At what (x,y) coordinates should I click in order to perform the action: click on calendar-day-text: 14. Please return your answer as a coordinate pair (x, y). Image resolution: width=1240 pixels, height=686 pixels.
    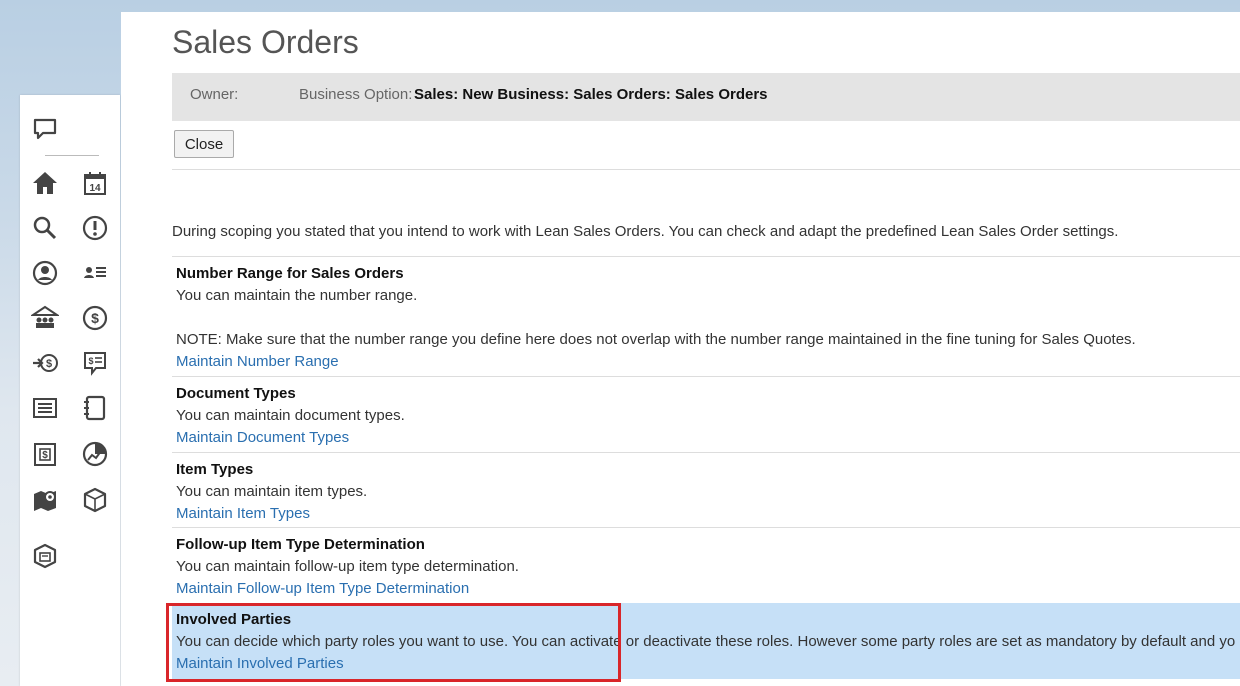
    Looking at the image, I should click on (95, 188).